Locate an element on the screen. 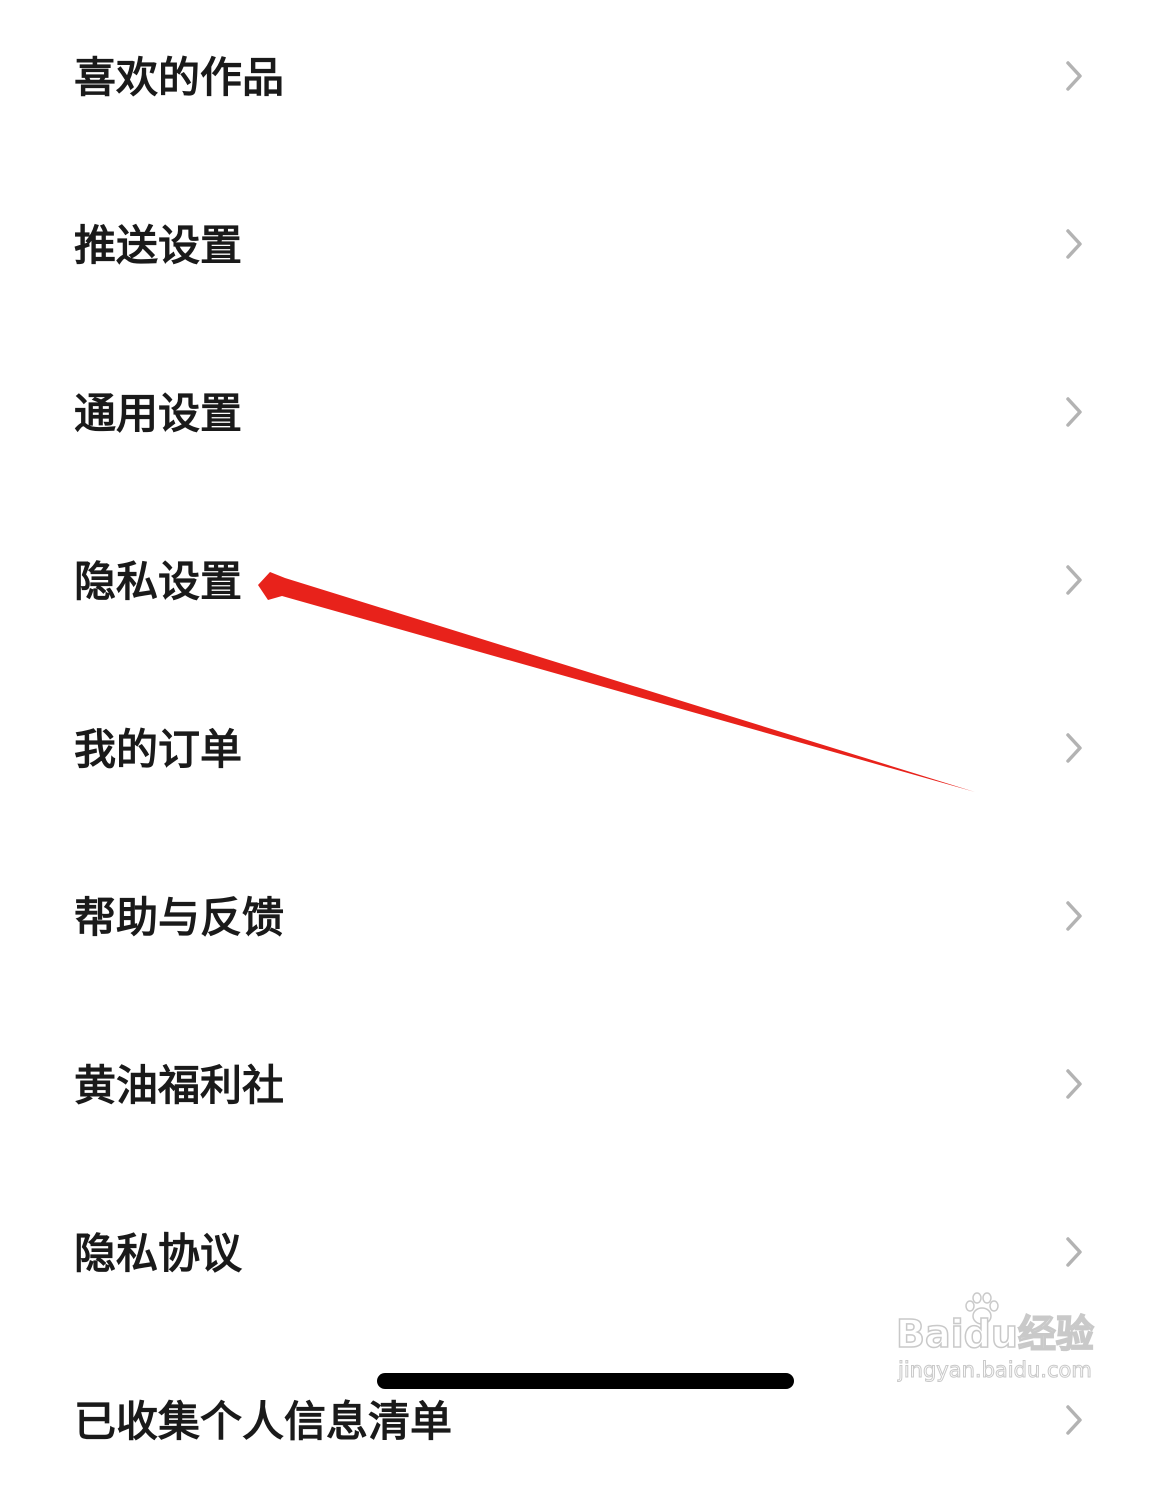 This screenshot has width=1170, height=1512. settings-item-label: 已收集个人信息清单 is located at coordinates (263, 1421).